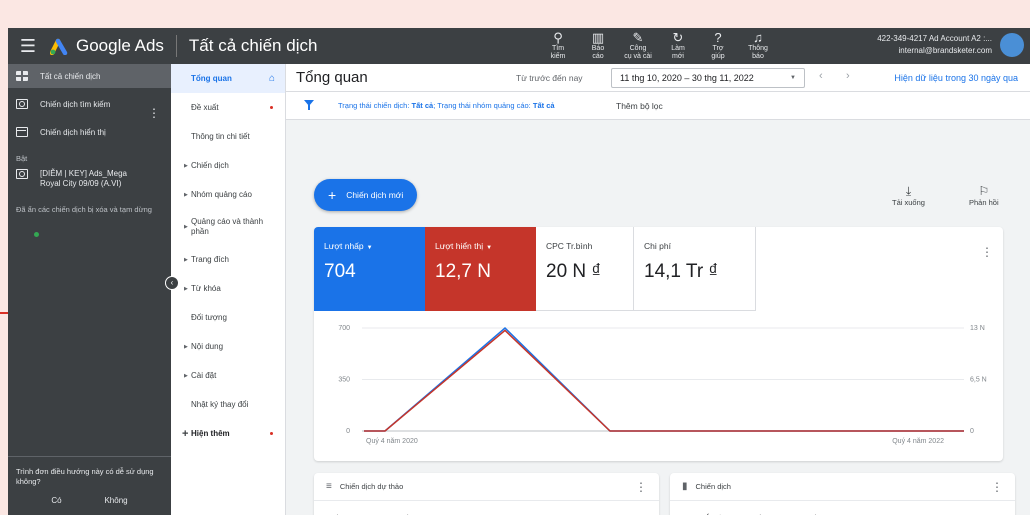  What do you see at coordinates (758, 37) in the screenshot?
I see `notifications-icon: ♫` at bounding box center [758, 37].